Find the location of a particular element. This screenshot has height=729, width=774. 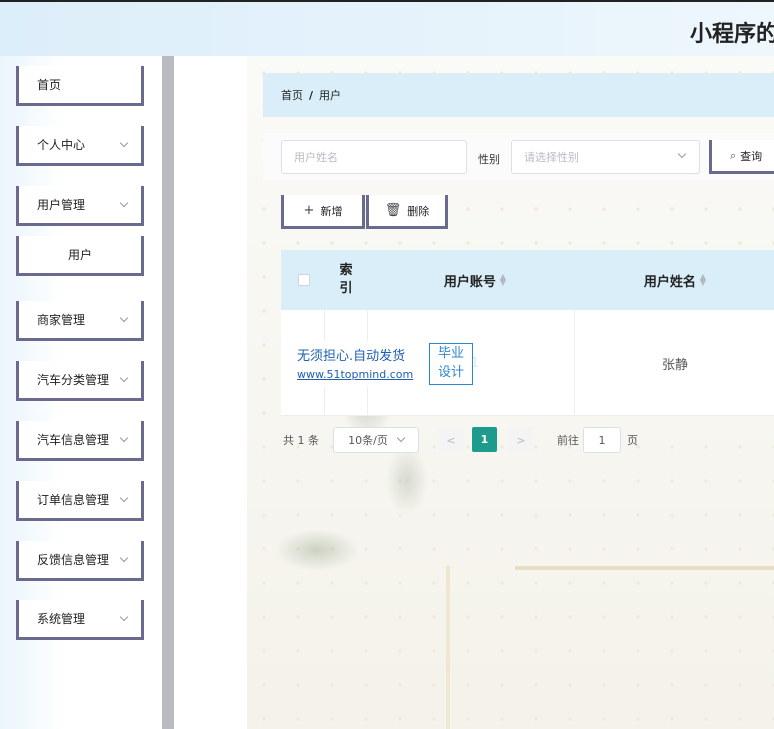

sidebar-item-label: 汽车信息管理 is located at coordinates (73, 440).